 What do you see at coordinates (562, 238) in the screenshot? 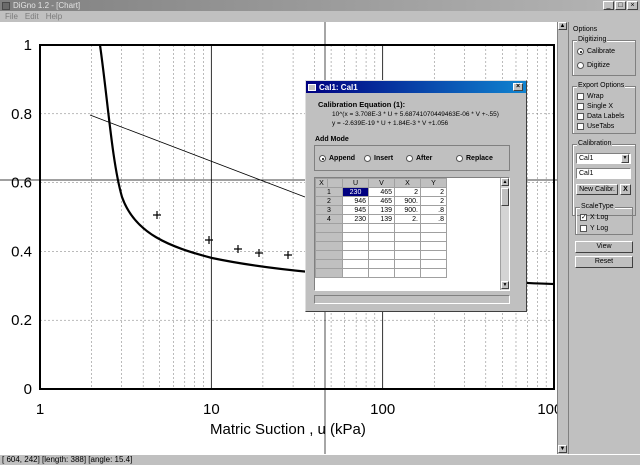
I see `vertical-scrollbar: ▲ ▼` at bounding box center [562, 238].